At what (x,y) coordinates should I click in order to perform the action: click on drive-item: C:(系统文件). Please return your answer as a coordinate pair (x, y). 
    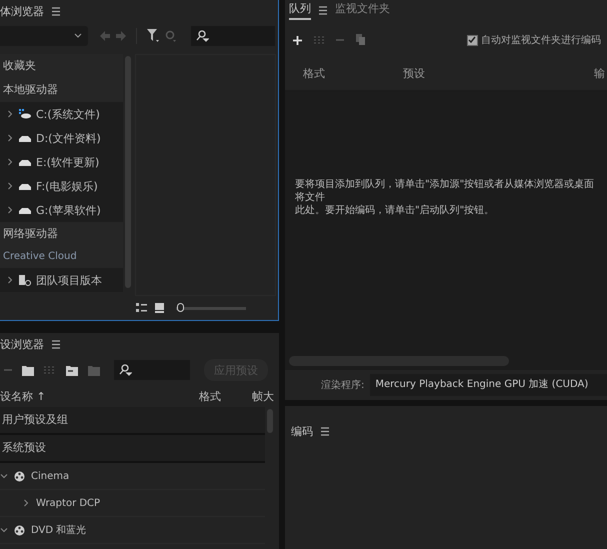
    Looking at the image, I should click on (61, 114).